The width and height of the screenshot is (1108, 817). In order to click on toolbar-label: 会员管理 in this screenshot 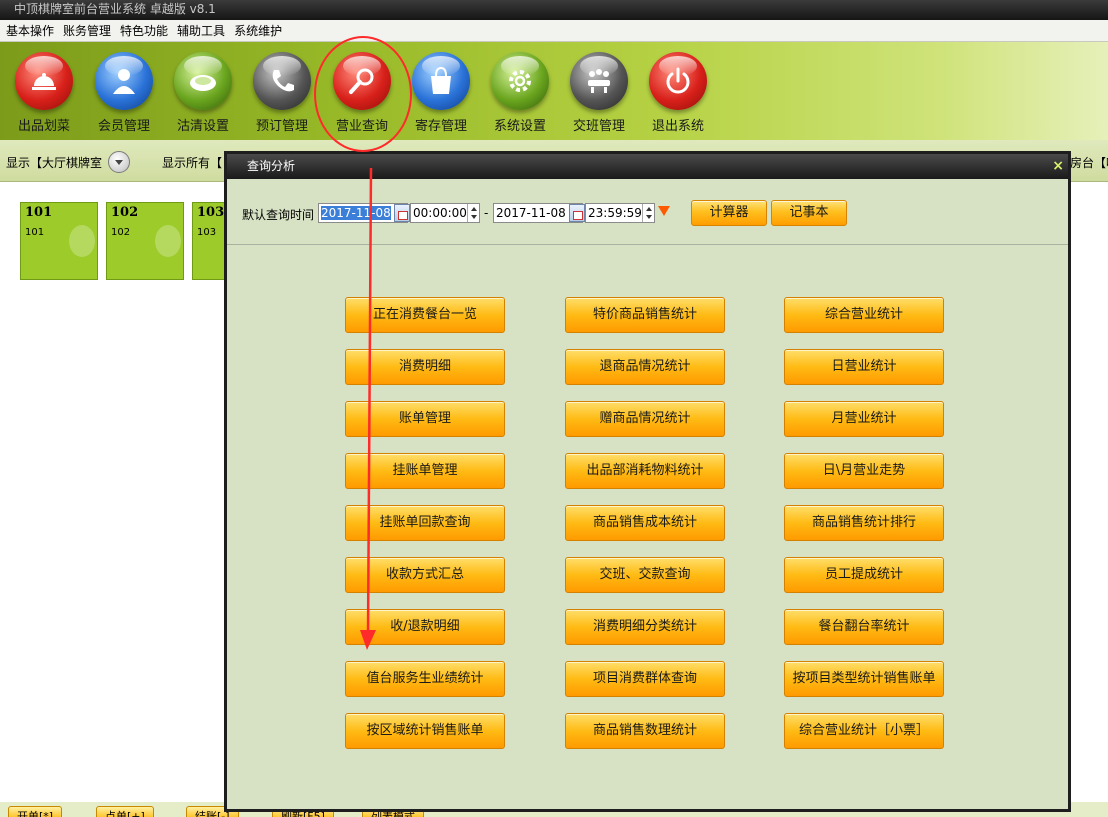, I will do `click(123, 126)`.